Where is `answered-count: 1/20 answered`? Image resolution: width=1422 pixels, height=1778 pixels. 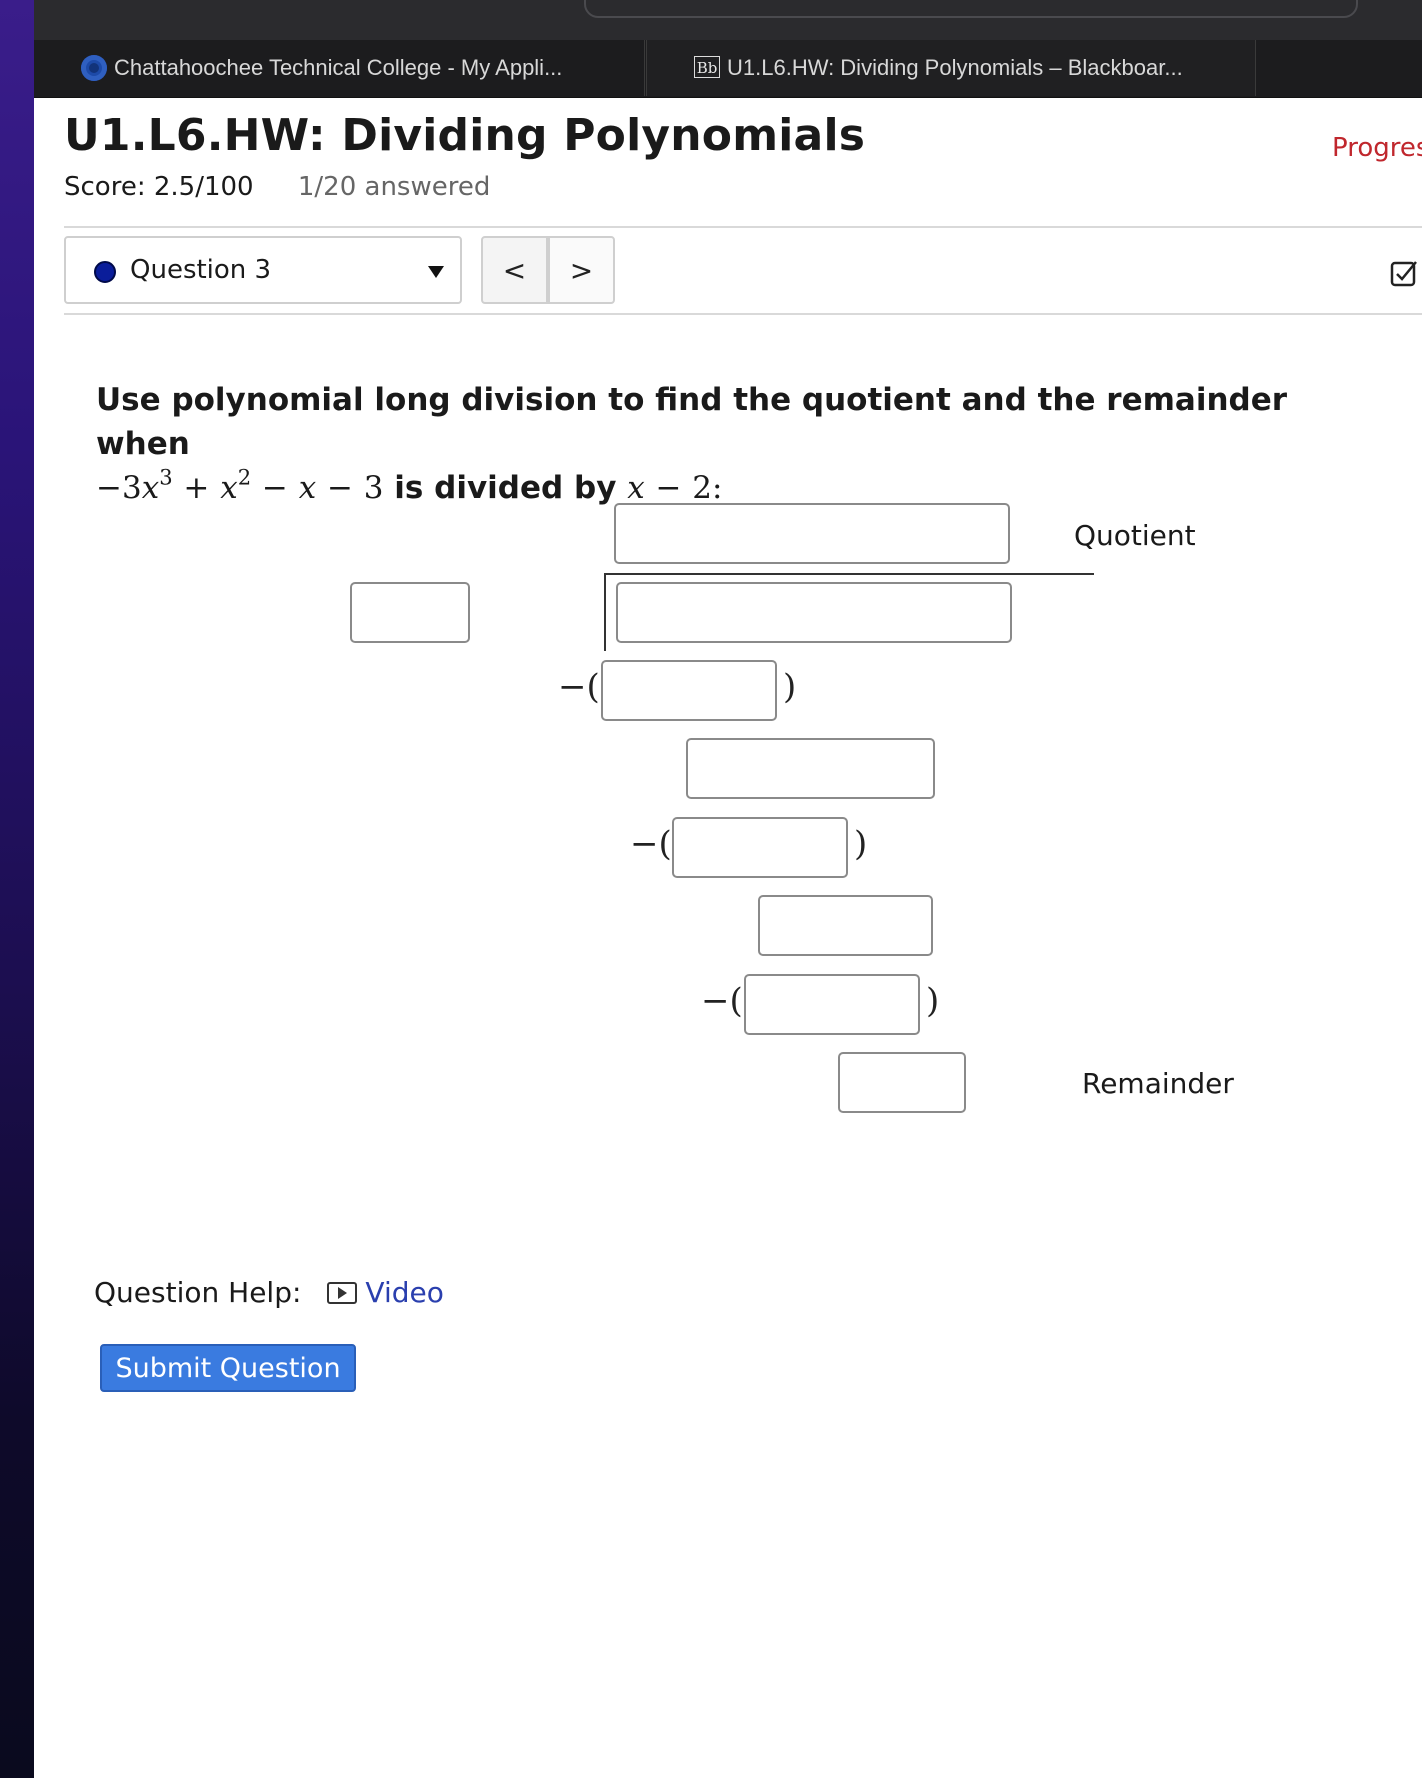 answered-count: 1/20 answered is located at coordinates (394, 187).